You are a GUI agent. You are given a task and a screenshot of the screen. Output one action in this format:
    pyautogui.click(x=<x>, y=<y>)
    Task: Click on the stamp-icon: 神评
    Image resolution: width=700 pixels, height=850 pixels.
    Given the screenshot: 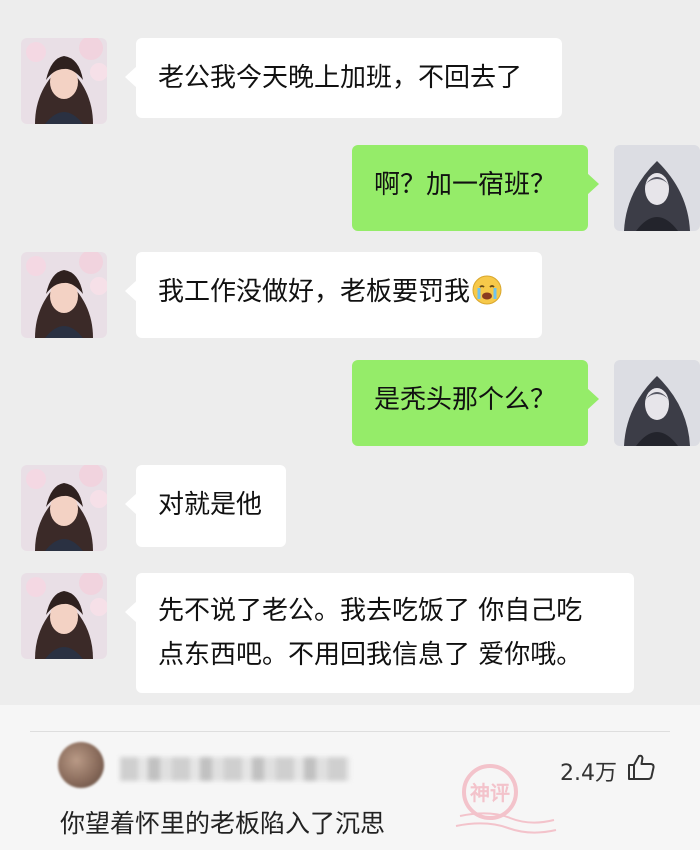 What is the action you would take?
    pyautogui.click(x=506, y=799)
    